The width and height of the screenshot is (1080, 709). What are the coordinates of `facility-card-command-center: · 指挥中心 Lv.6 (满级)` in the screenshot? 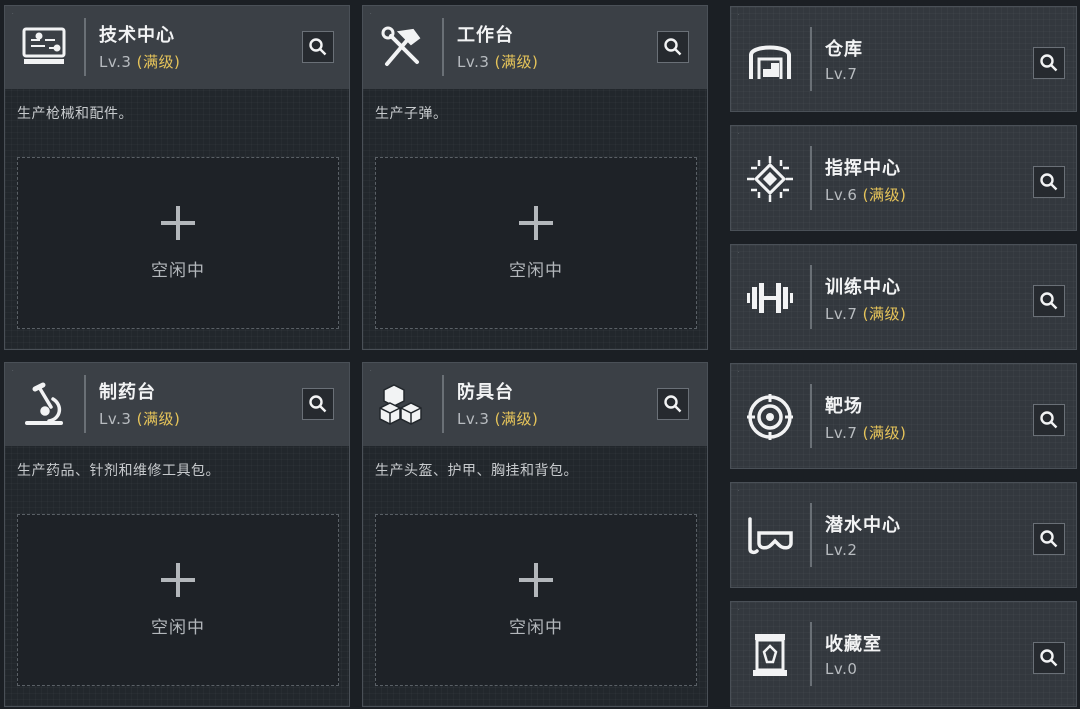 It's located at (903, 178).